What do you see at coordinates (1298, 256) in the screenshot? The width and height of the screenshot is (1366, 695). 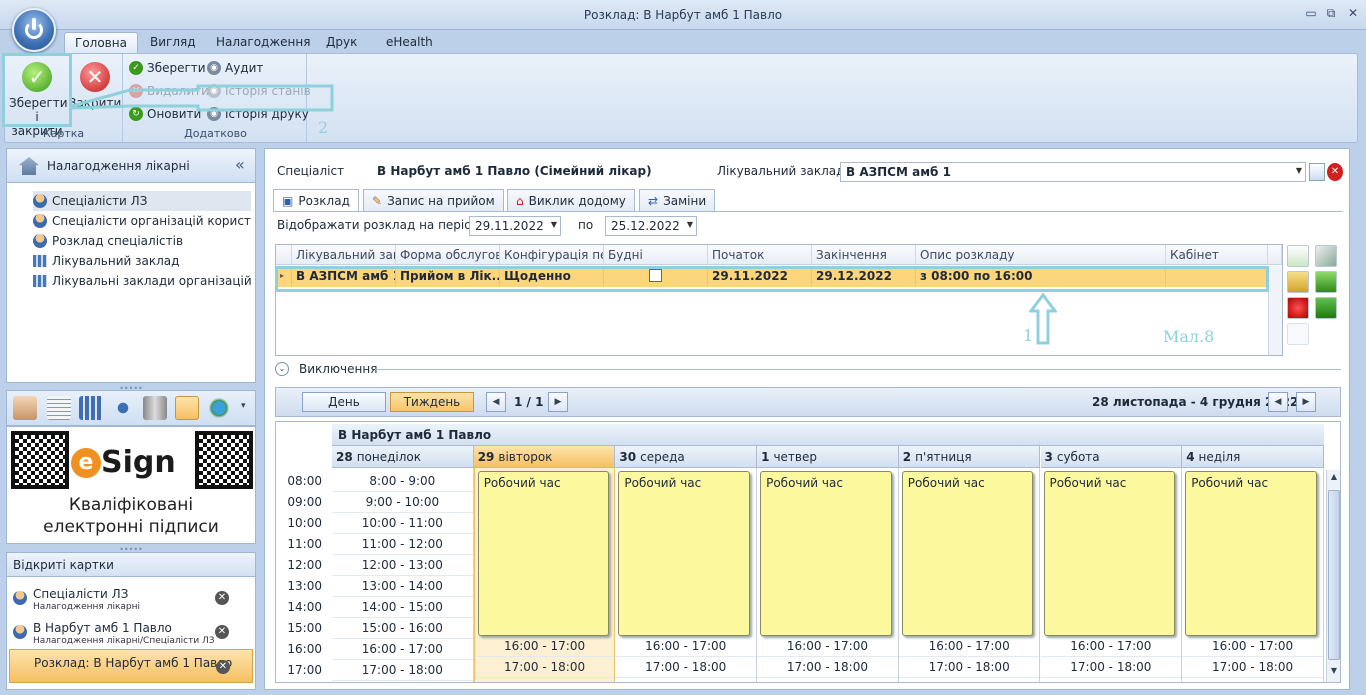 I see `add-icon` at bounding box center [1298, 256].